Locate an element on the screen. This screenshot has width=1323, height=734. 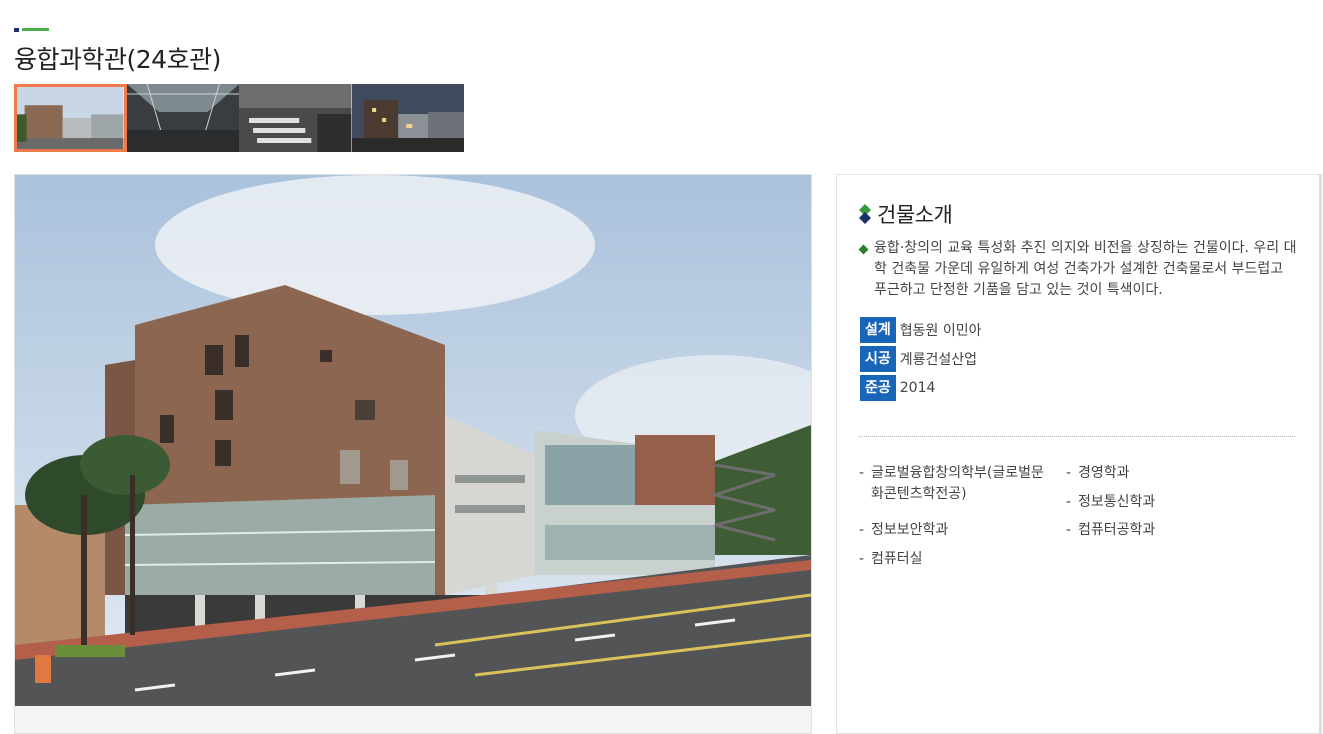
title-decoration is located at coordinates (31, 30).